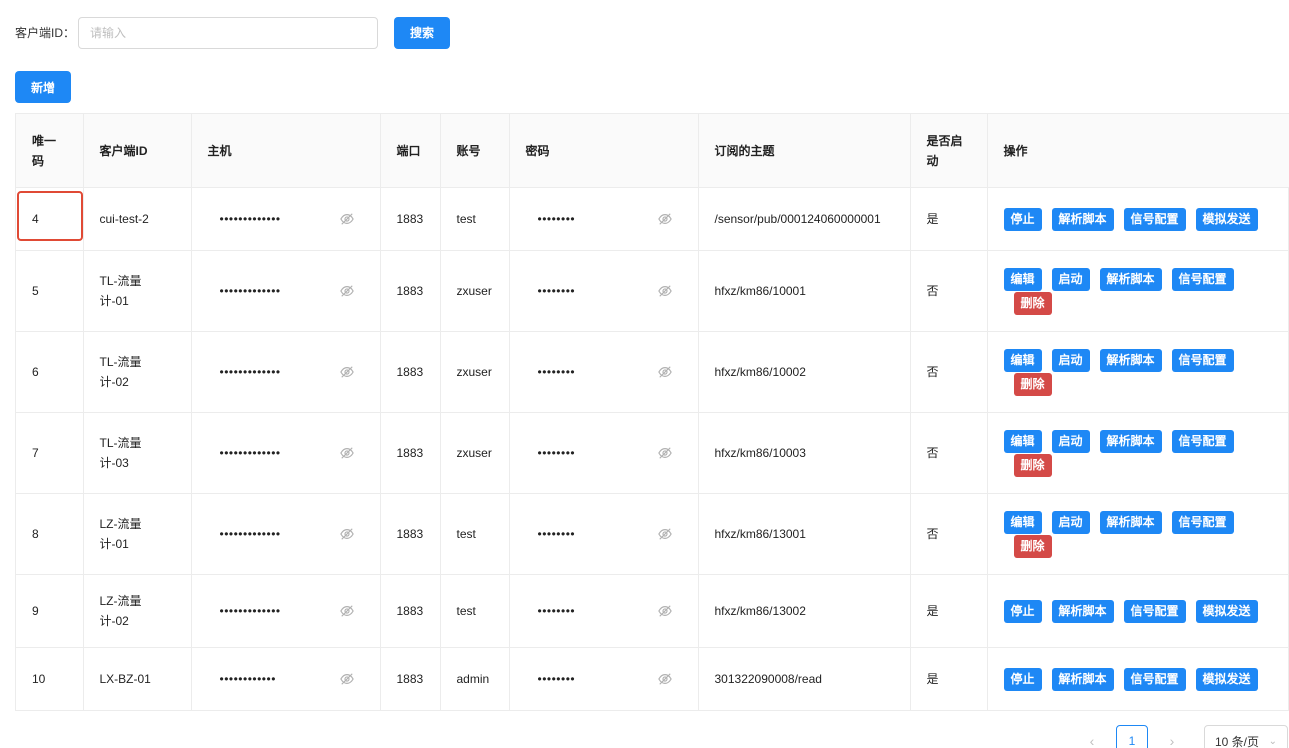 The height and width of the screenshot is (748, 1289). Describe the element at coordinates (1138, 150) in the screenshot. I see `col-actions-header: 操作` at that location.